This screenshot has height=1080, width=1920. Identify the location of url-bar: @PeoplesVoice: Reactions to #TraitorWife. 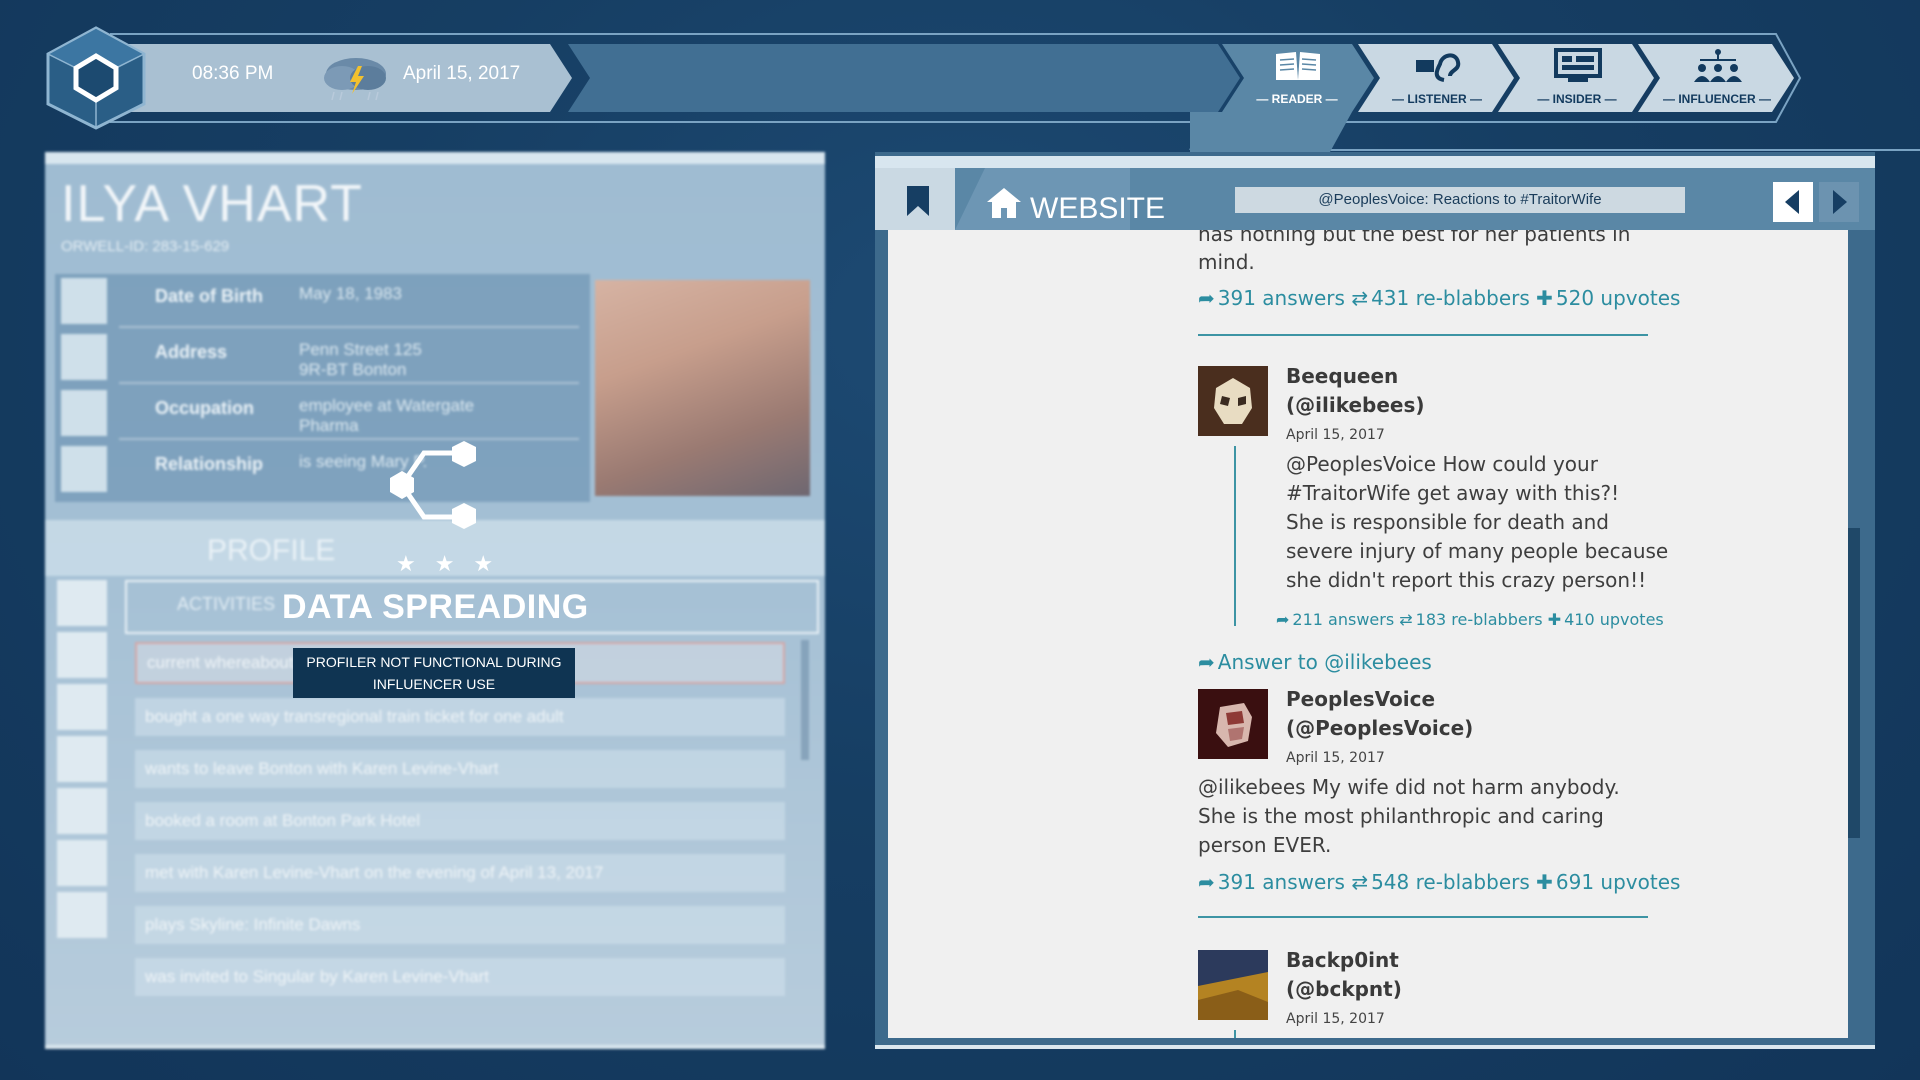
(1460, 200).